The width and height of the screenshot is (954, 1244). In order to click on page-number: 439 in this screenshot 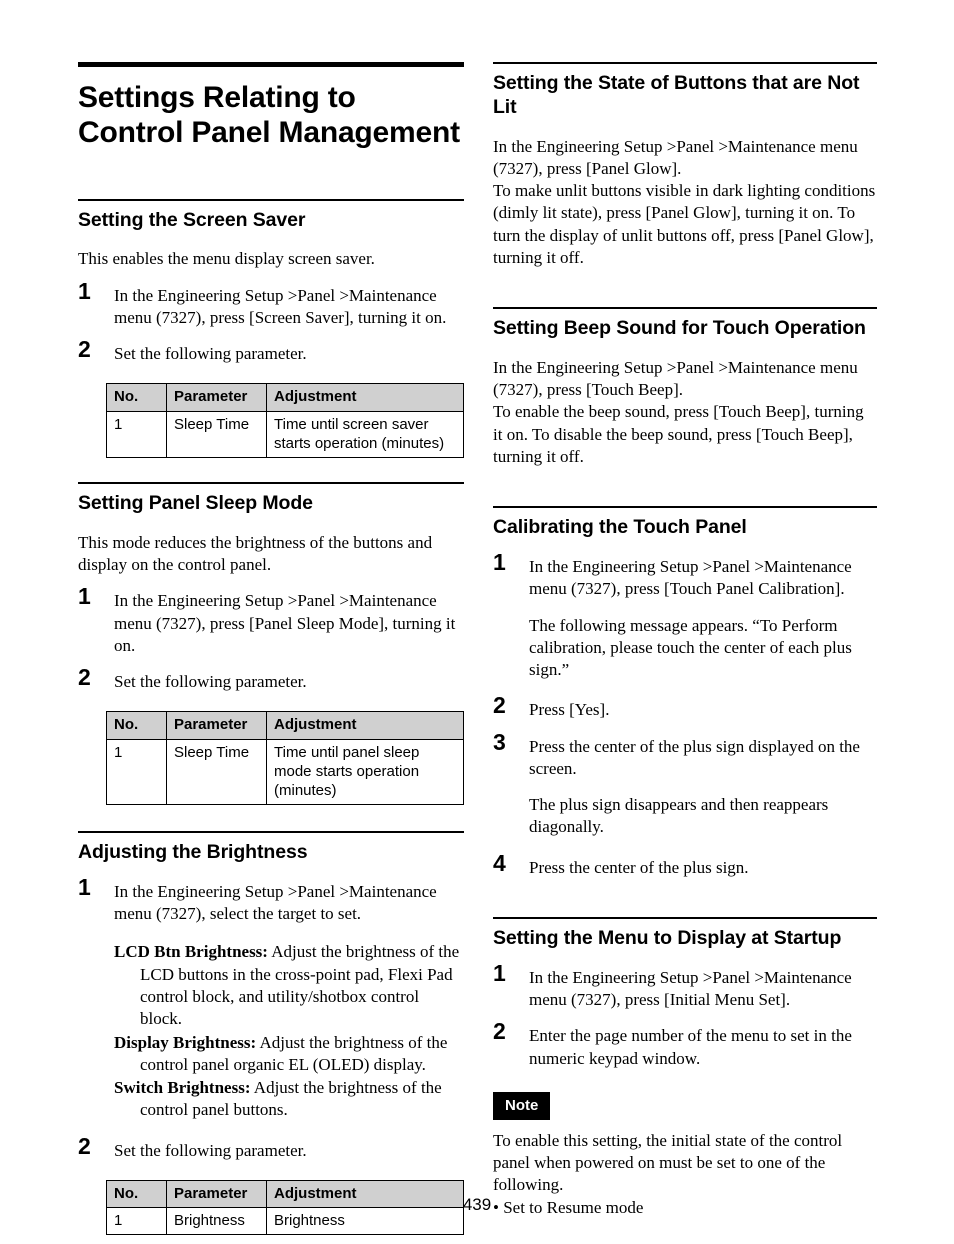, I will do `click(477, 1204)`.